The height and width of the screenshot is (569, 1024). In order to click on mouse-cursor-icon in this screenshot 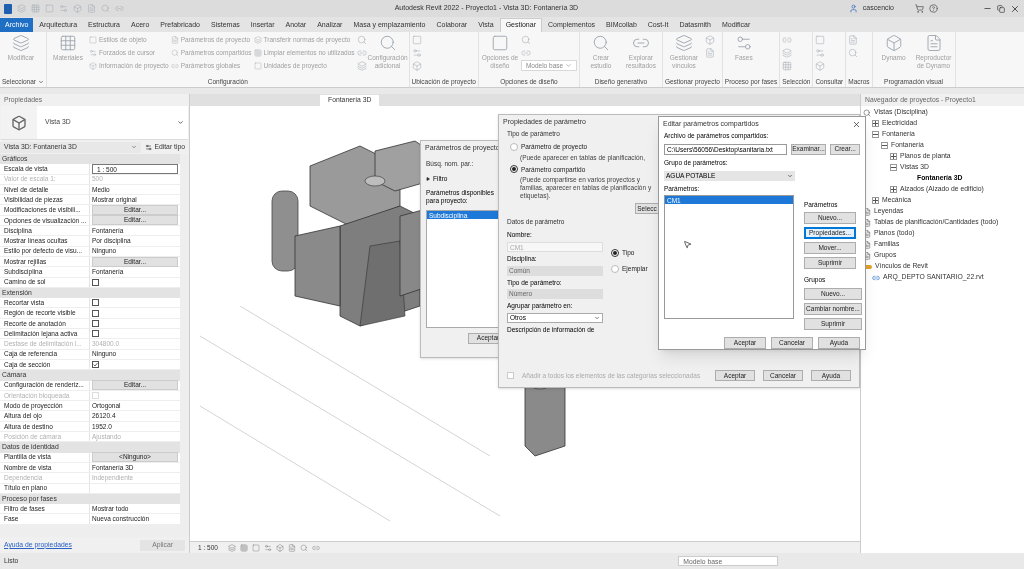, I will do `click(687, 245)`.